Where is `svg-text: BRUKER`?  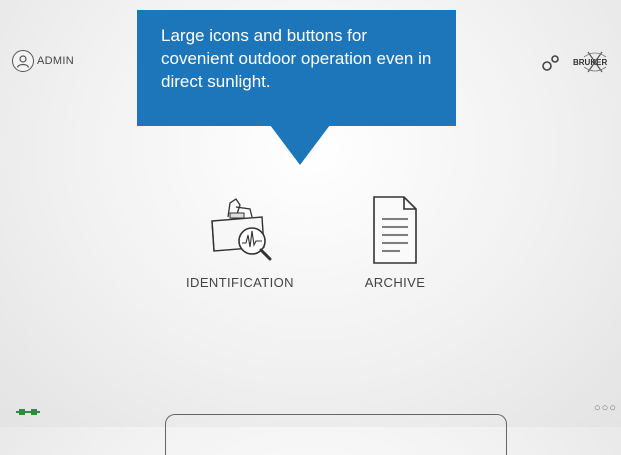
svg-text: BRUKER is located at coordinates (590, 62).